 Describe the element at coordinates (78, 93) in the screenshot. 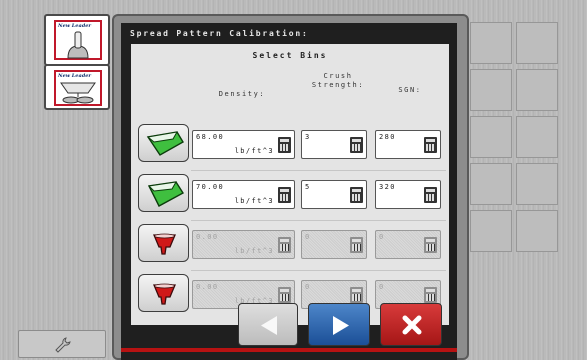

I see `spreader-icon` at that location.